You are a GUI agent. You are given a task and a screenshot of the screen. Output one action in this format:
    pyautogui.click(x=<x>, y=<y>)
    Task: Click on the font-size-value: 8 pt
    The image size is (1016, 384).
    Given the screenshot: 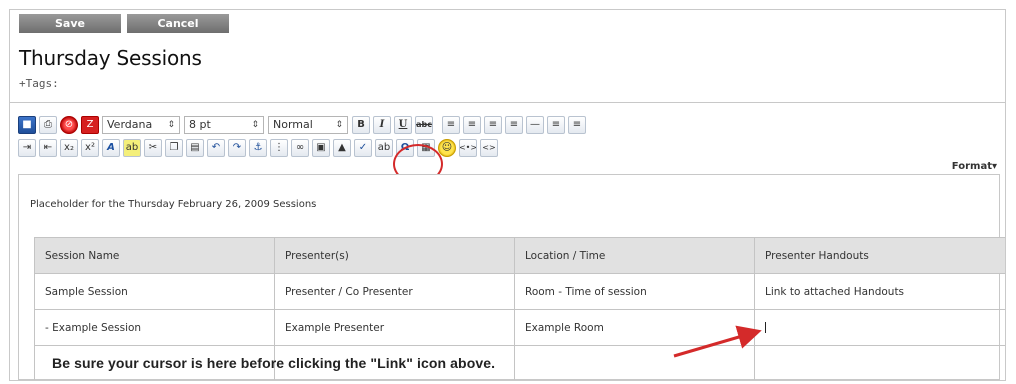 What is the action you would take?
    pyautogui.click(x=200, y=124)
    